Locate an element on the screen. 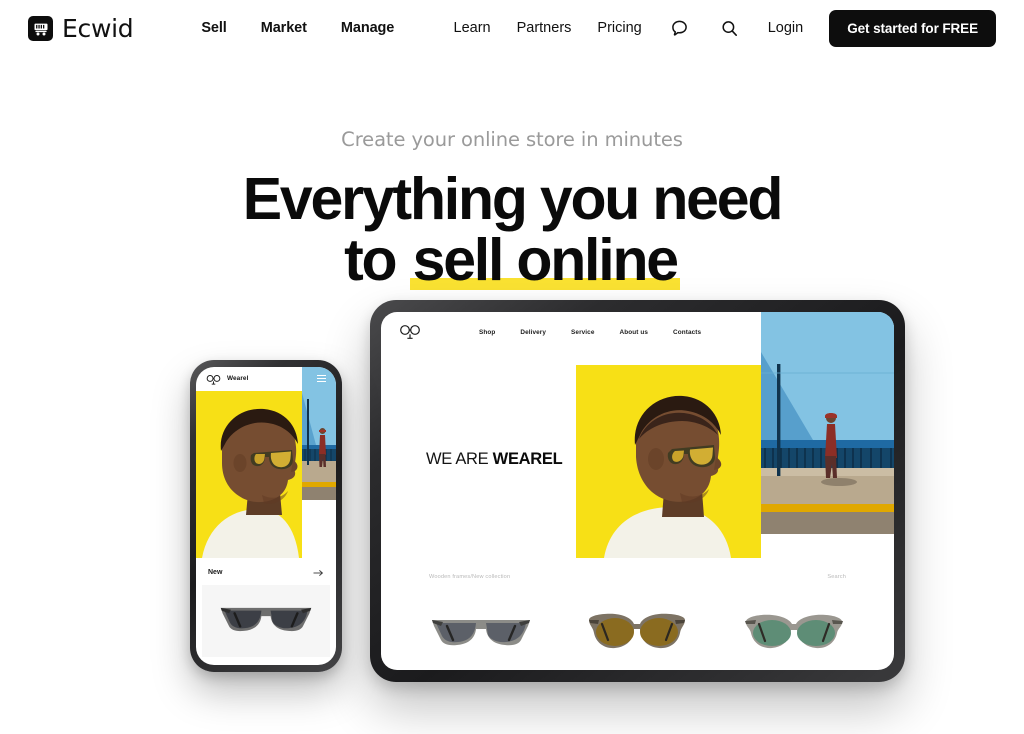  headline-line-1: Everything you need is located at coordinates (513, 199).